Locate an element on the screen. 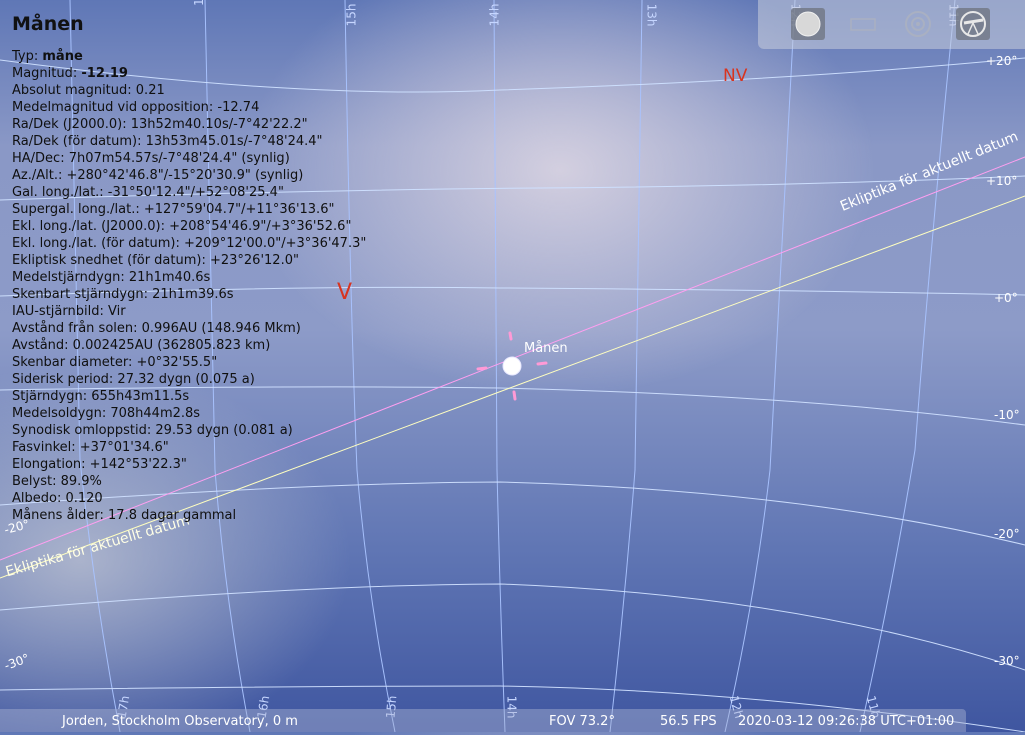  info-line: Avstånd: 0.002425AU (362805.823 km) is located at coordinates (141, 345).